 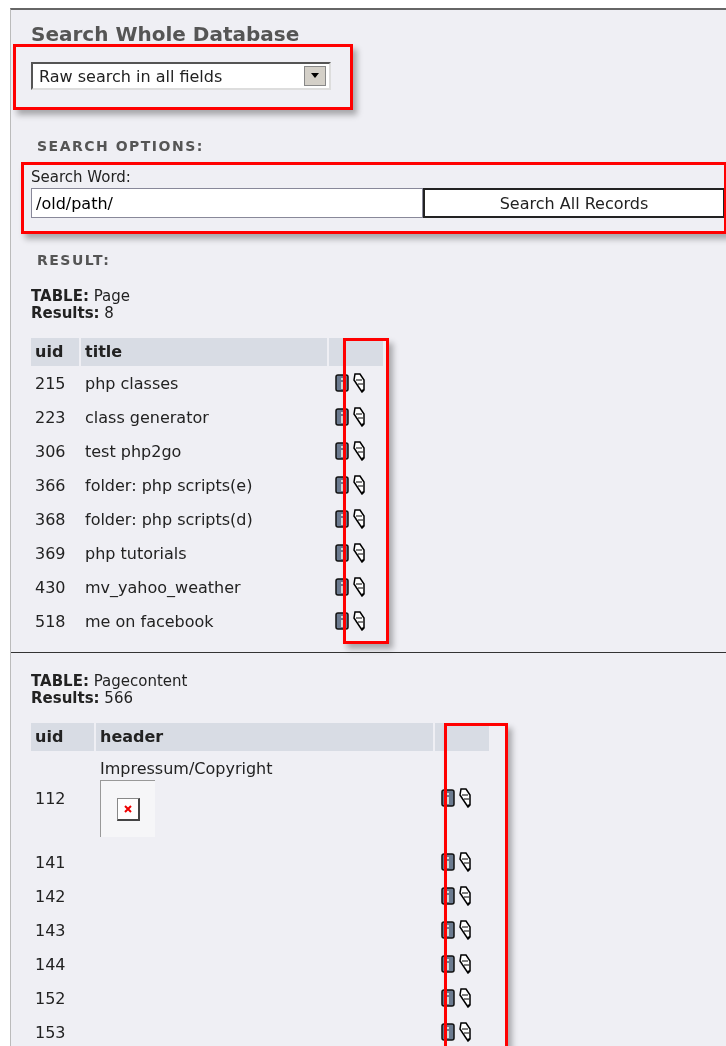 What do you see at coordinates (50, 930) in the screenshot?
I see `table-cell-text: 143` at bounding box center [50, 930].